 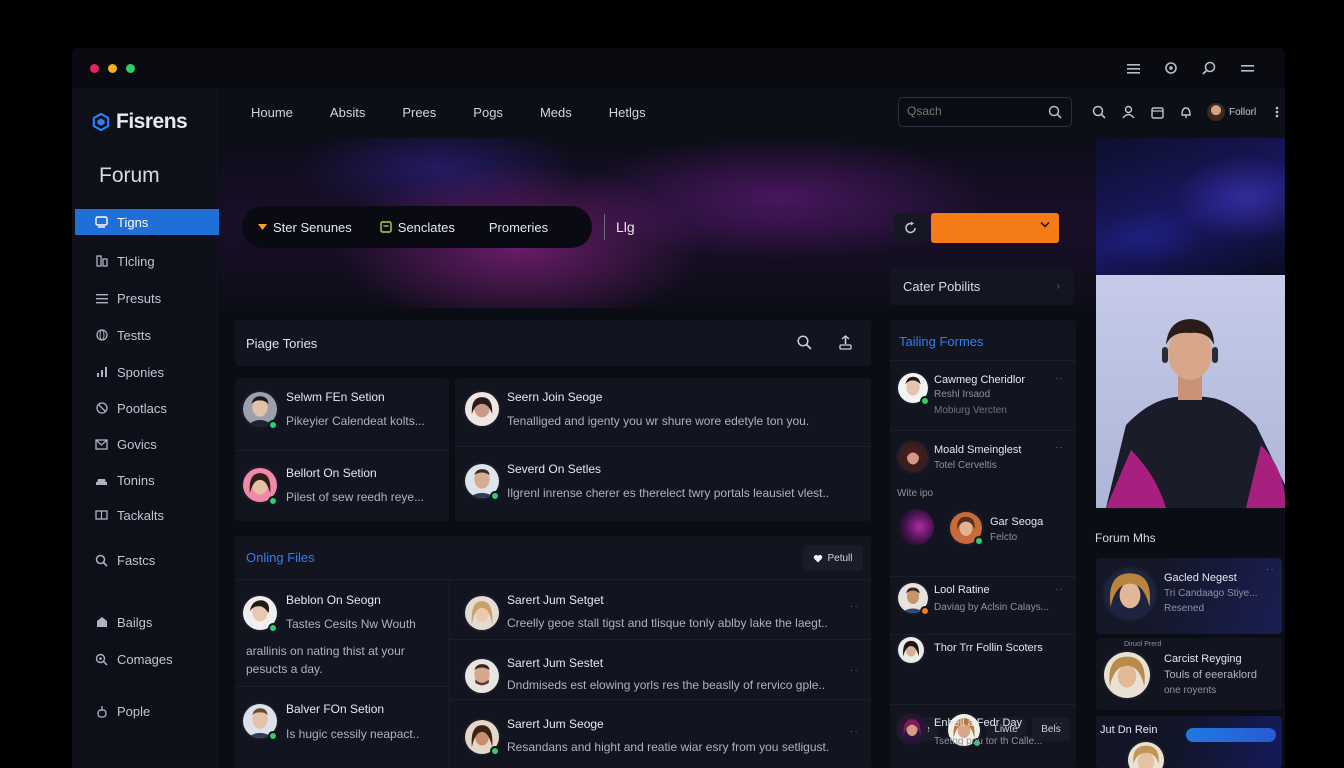 I want to click on action-dropdown-button, so click(x=995, y=228).